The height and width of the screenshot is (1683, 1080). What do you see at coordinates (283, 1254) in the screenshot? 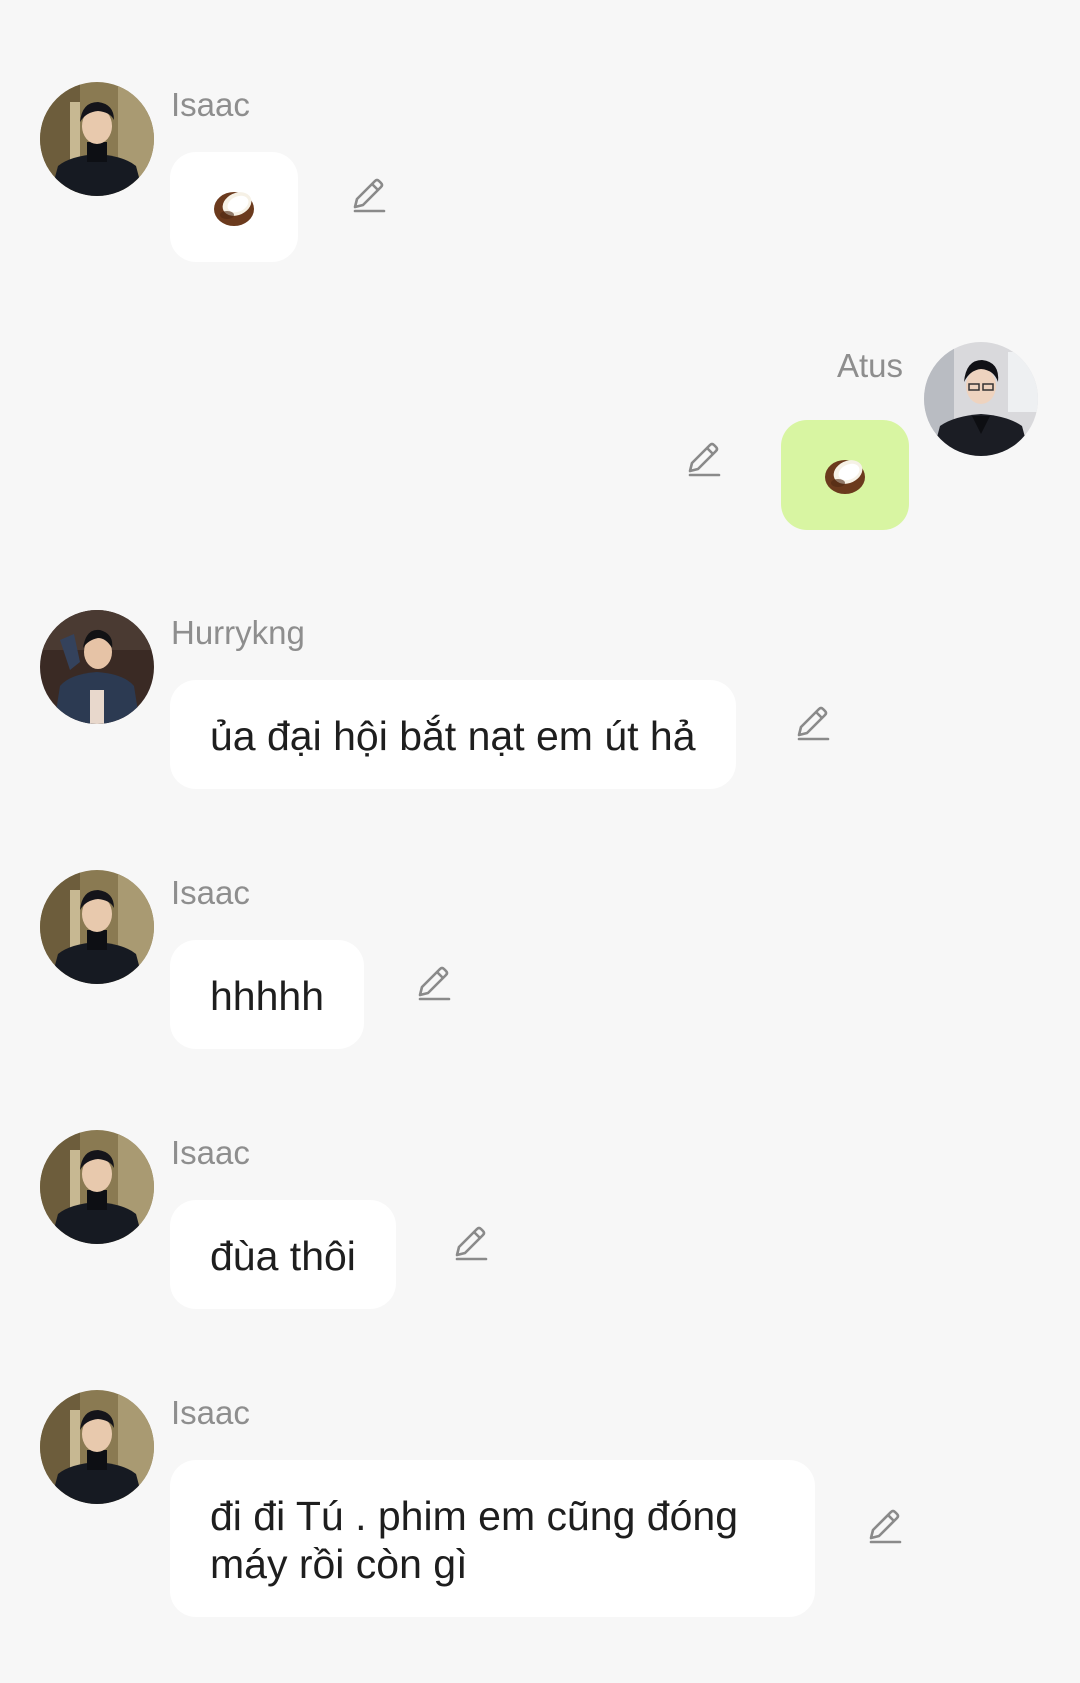
I see `message-bubble: đùa thôi` at bounding box center [283, 1254].